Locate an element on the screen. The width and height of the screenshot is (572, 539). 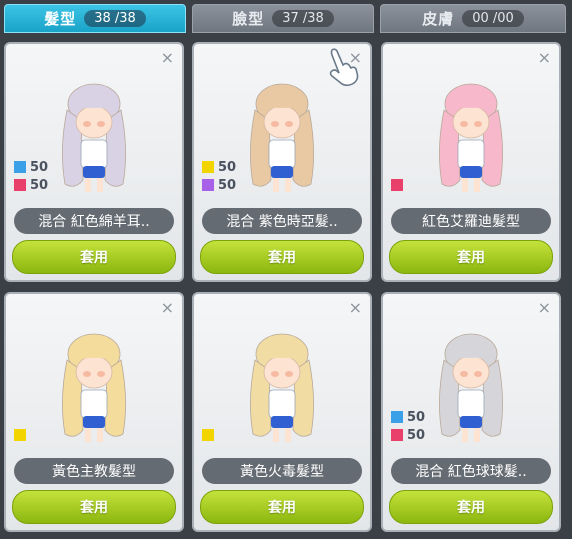
item-name: 黃色火毒髮型 is located at coordinates (282, 471).